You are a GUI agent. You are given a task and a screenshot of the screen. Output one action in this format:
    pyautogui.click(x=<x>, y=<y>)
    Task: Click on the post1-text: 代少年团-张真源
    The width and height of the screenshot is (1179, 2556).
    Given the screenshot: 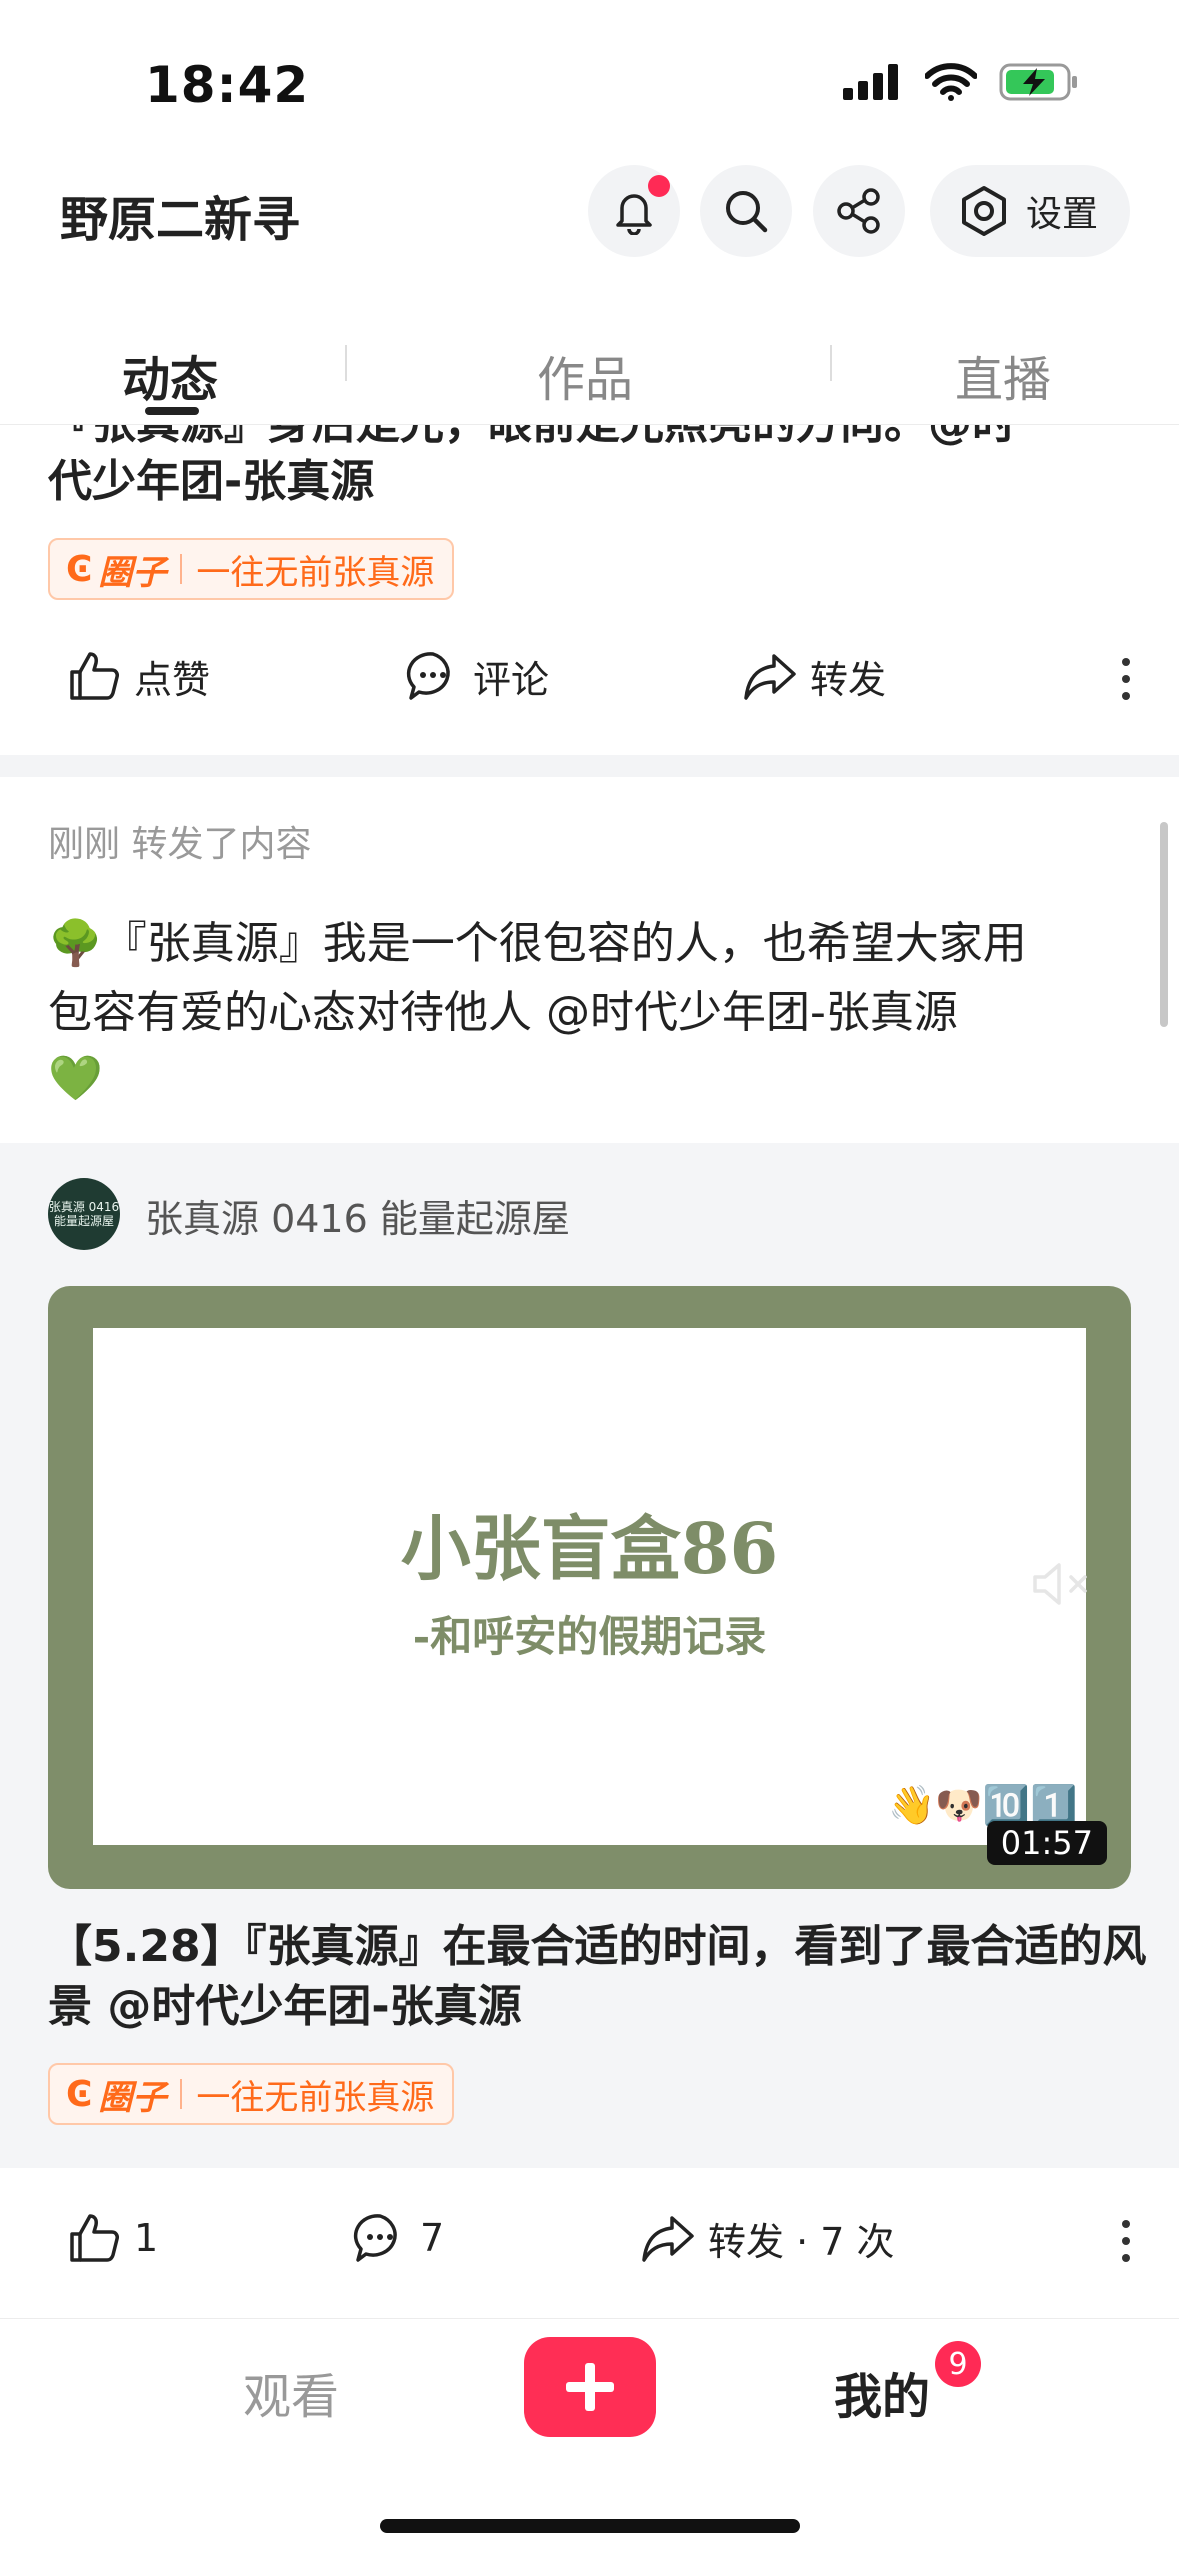 What is the action you would take?
    pyautogui.click(x=211, y=481)
    